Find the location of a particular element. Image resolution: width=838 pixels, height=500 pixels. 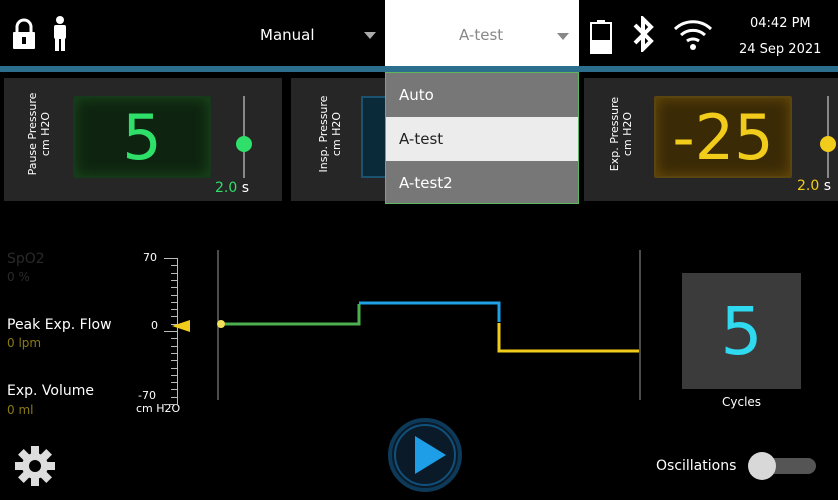

pause-time-value: 2.0 s is located at coordinates (232, 188).